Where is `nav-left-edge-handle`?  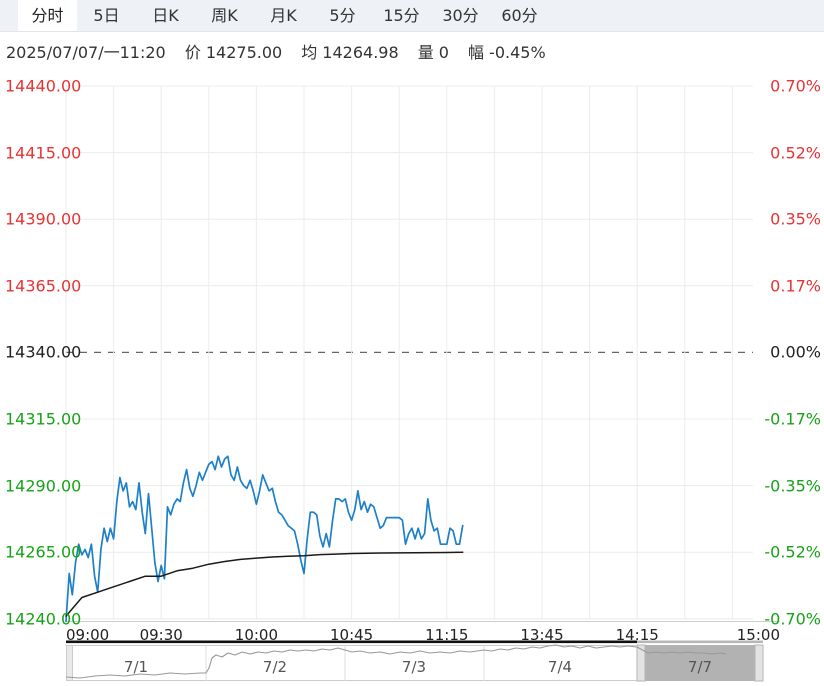 nav-left-edge-handle is located at coordinates (69, 663).